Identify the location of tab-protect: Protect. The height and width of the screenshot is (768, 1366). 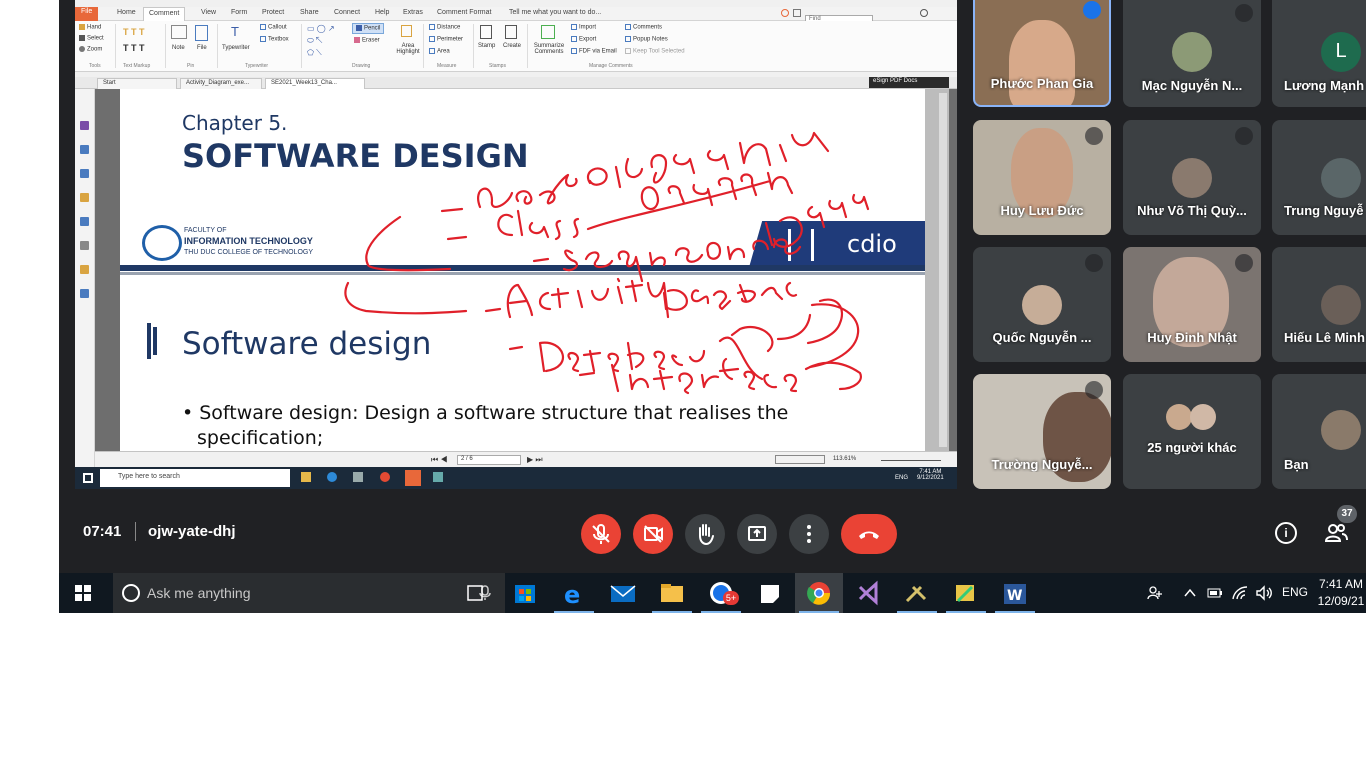
(273, 12).